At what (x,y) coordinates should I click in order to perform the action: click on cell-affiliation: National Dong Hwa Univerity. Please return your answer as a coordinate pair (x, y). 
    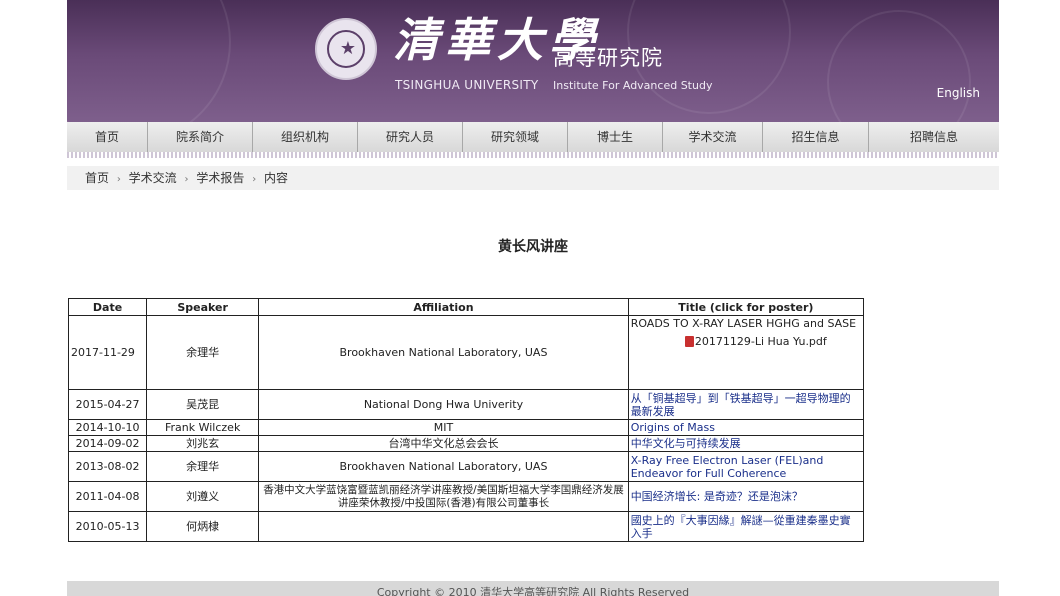
    Looking at the image, I should click on (443, 404).